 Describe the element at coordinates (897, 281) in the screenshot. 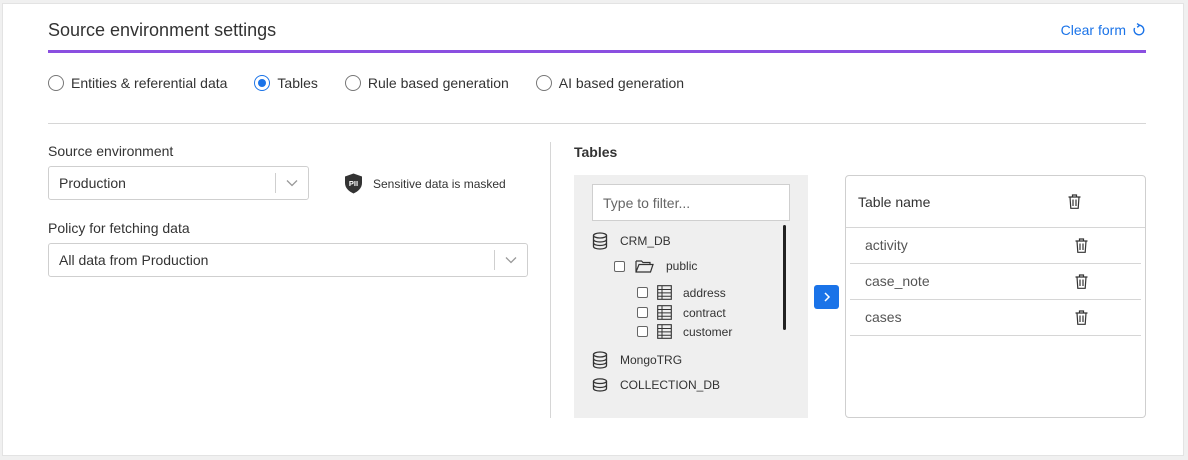

I see `table-name: case_note` at that location.